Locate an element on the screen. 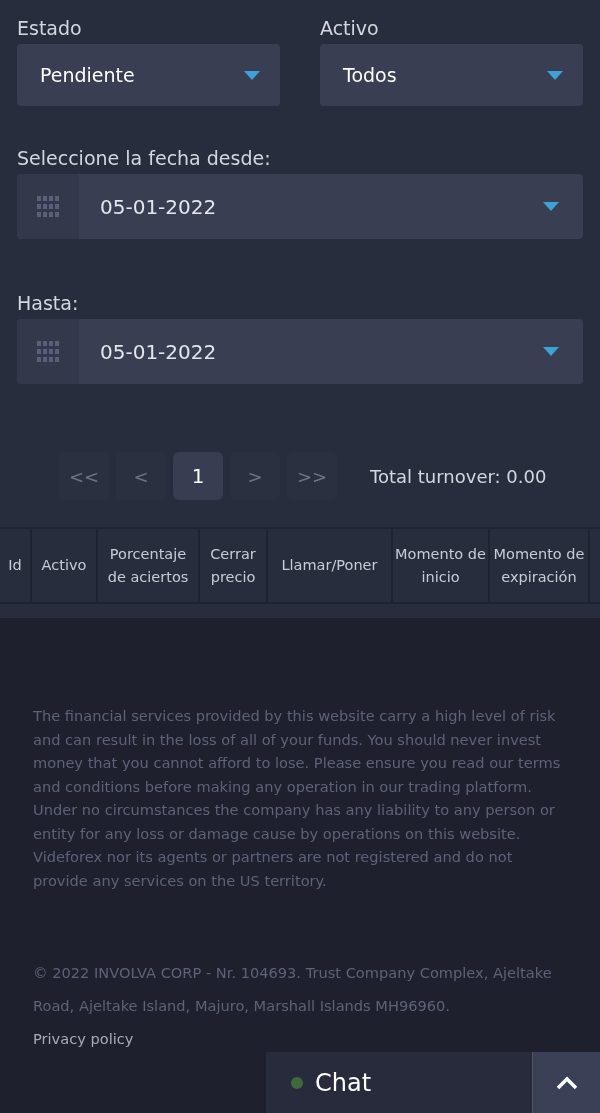 This screenshot has width=600, height=1113. privacy-link: Privacy policy is located at coordinates (83, 1038).